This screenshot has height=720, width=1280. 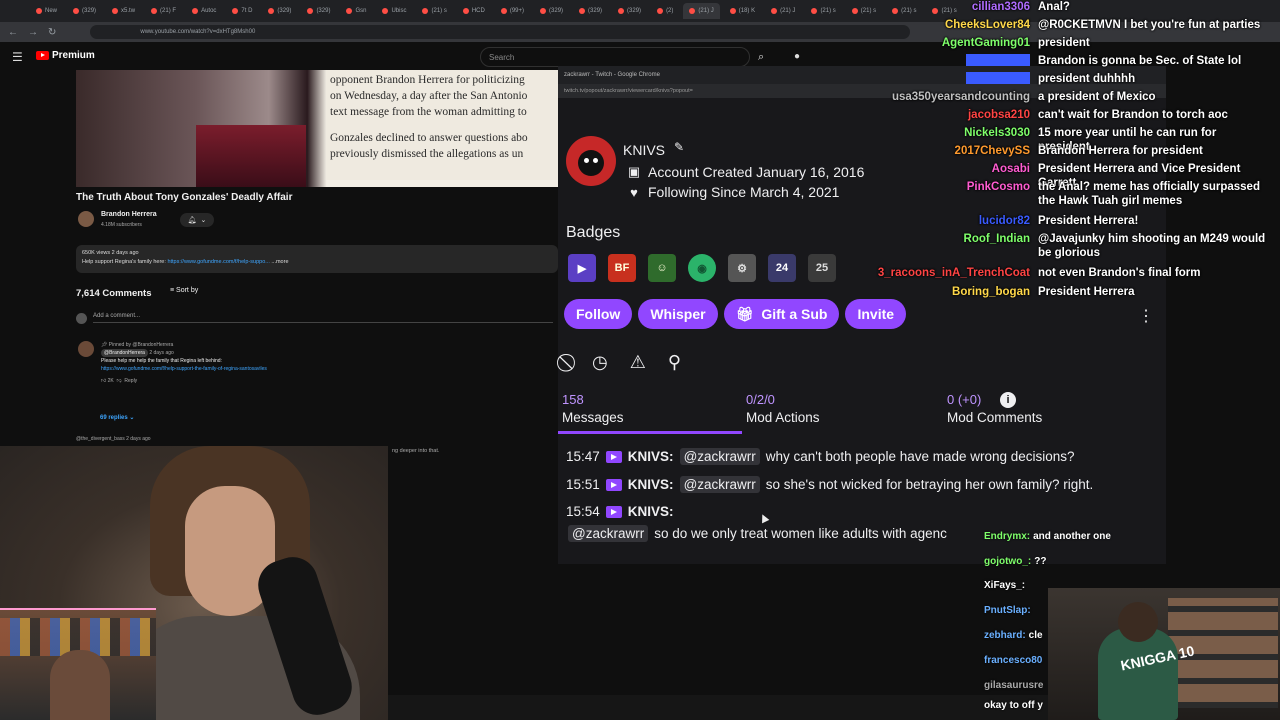 What do you see at coordinates (1013, 705) in the screenshot?
I see `chat-username: okay to off y` at bounding box center [1013, 705].